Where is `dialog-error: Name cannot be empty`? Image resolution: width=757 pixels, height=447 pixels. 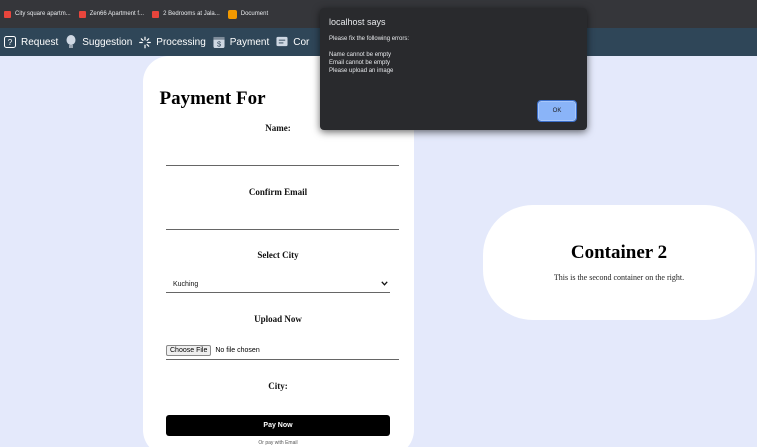 dialog-error: Name cannot be empty is located at coordinates (360, 55).